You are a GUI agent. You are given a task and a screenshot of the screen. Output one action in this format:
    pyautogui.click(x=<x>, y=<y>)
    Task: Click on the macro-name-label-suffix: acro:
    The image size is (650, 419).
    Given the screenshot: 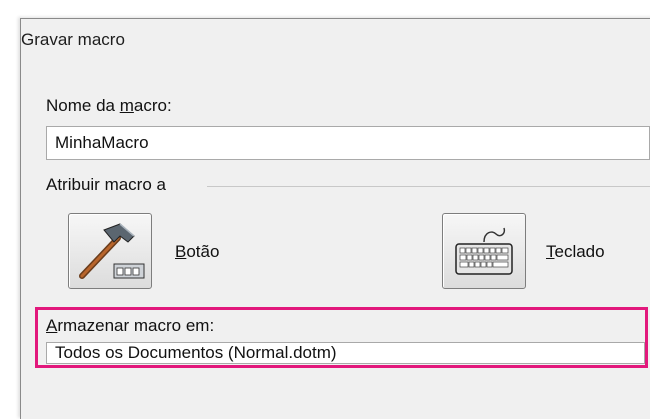 What is the action you would take?
    pyautogui.click(x=152, y=105)
    